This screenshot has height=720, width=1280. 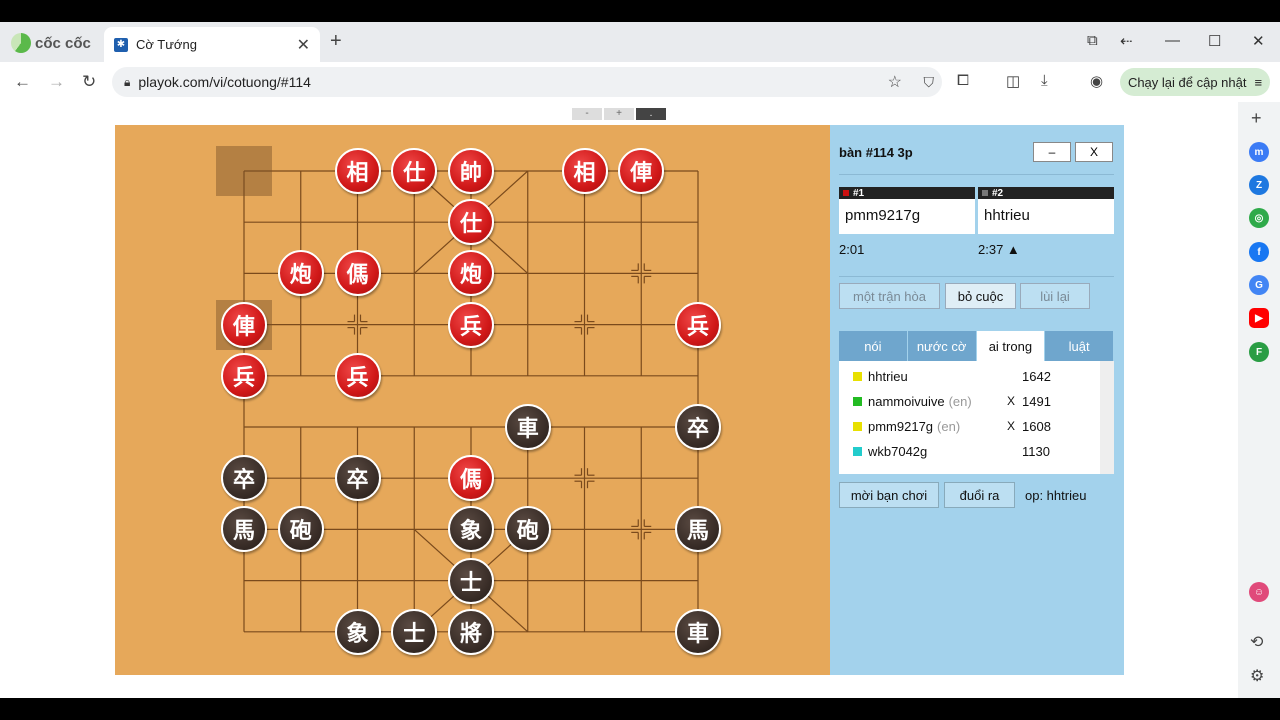 I want to click on lock-icon: 🔒︎, so click(x=127, y=82).